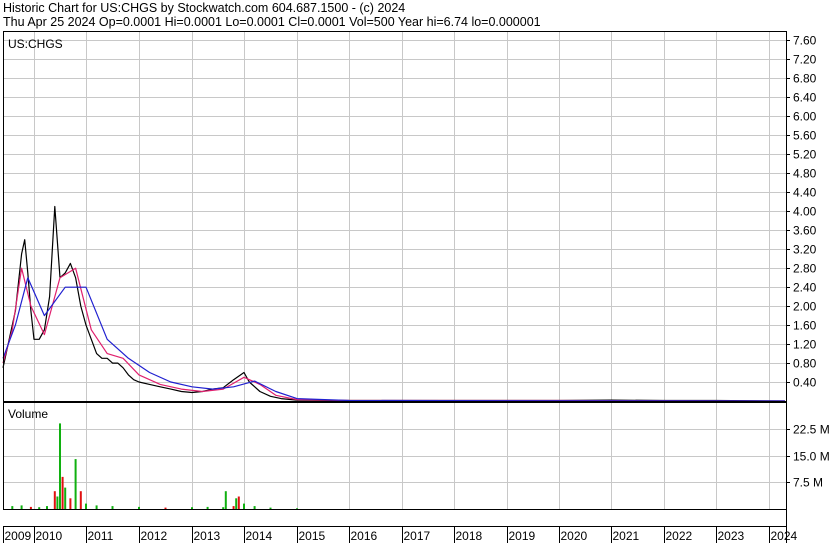 The image size is (830, 543). I want to click on x-tick-label: 2014, so click(259, 536).